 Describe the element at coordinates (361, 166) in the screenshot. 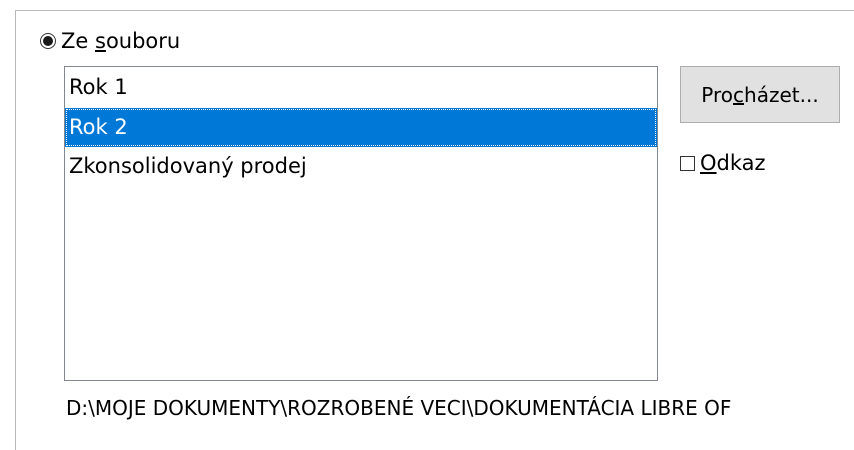

I see `list-item-zkonsolidovany-prodej: Zkonsolidovaný prodej` at that location.